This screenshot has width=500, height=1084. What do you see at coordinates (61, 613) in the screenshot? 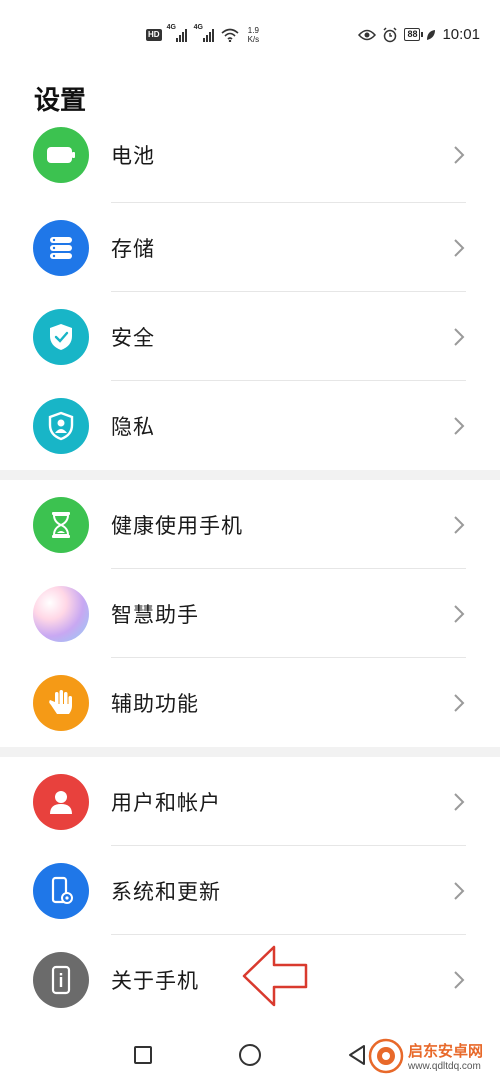
I see `assistant-orb-icon` at bounding box center [61, 613].